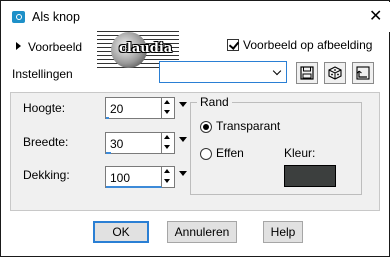  I want to click on cancel-button: Annuleren, so click(202, 232).